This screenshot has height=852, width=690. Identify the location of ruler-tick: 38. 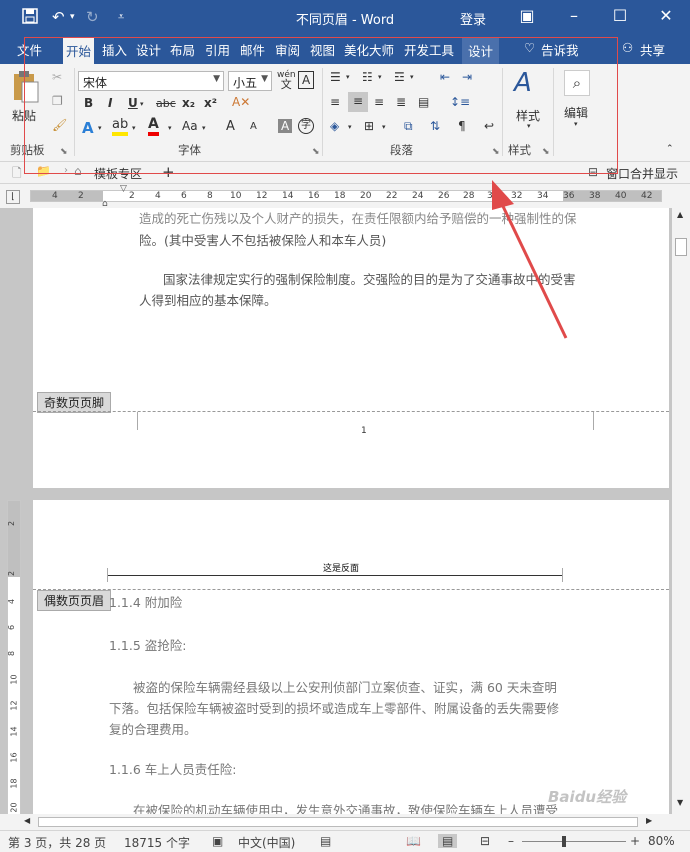
(595, 196).